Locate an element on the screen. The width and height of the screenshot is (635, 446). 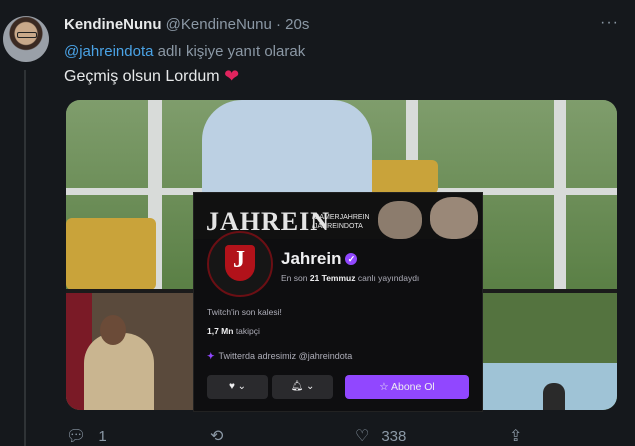
share-action: ⇪ is located at coordinates (521, 436).